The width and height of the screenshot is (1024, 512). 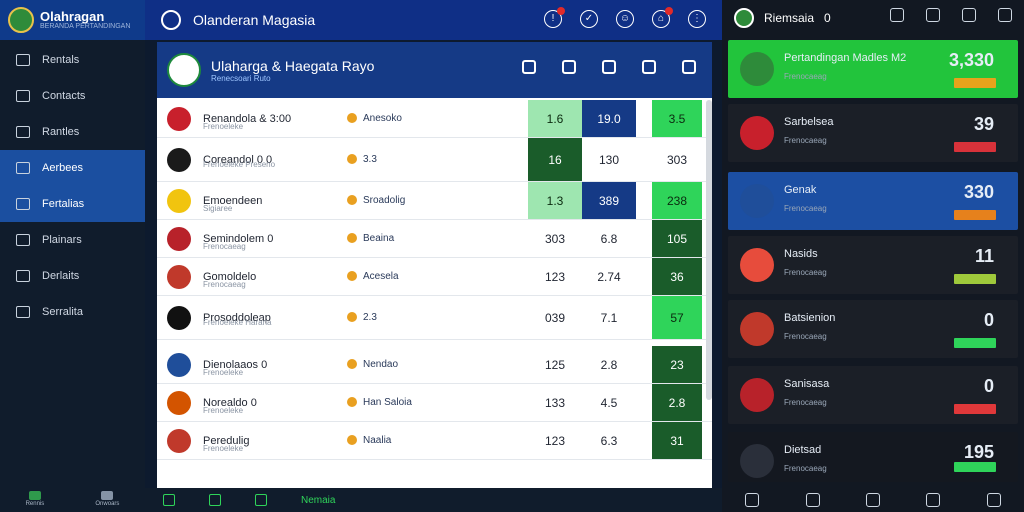 What do you see at coordinates (969, 15) in the screenshot?
I see `home-icon` at bounding box center [969, 15].